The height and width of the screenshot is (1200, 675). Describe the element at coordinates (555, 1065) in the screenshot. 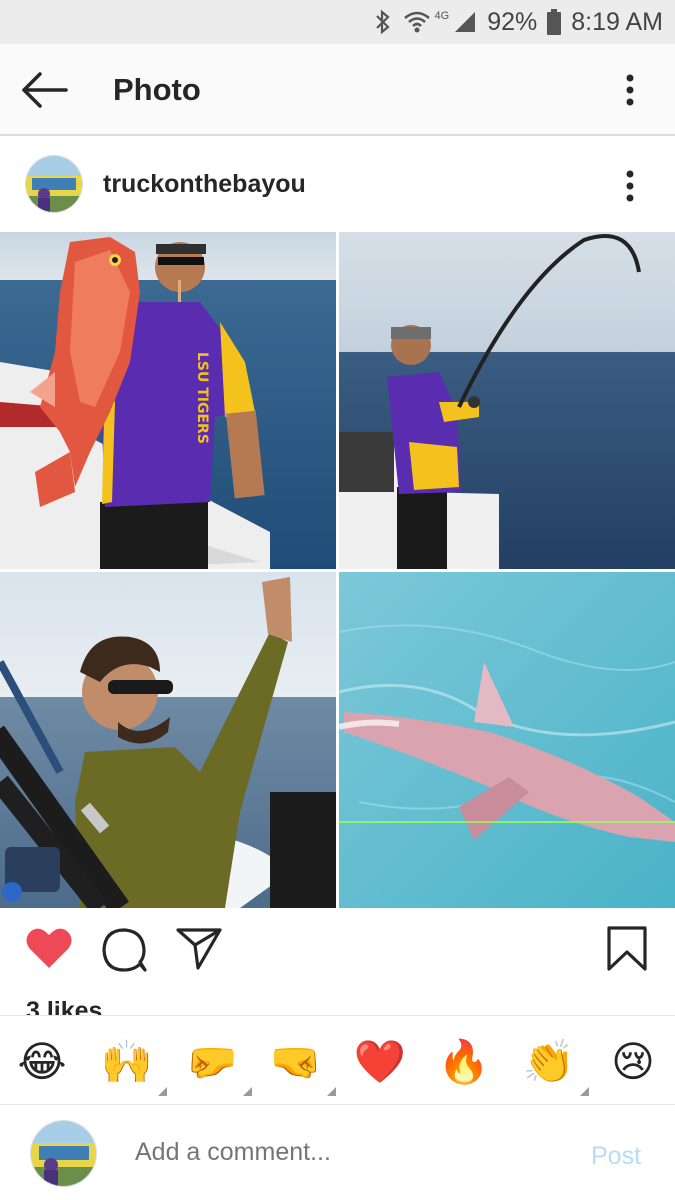

I see `emoji-clapping-hands: 👏` at that location.